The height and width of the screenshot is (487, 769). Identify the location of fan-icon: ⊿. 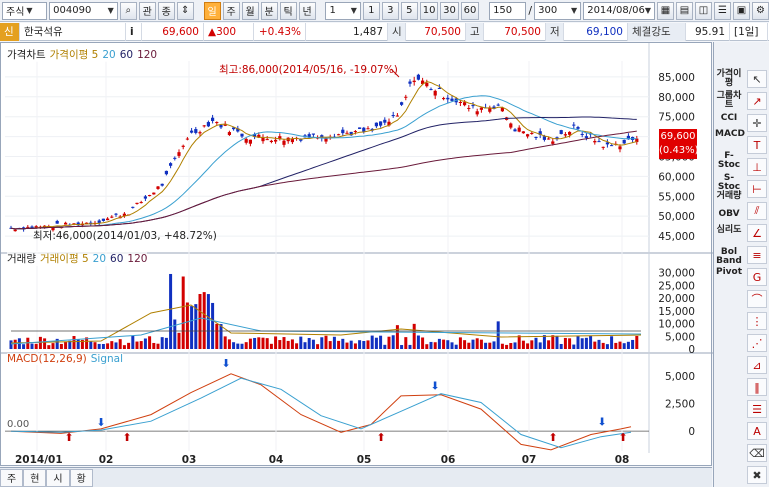
(757, 365).